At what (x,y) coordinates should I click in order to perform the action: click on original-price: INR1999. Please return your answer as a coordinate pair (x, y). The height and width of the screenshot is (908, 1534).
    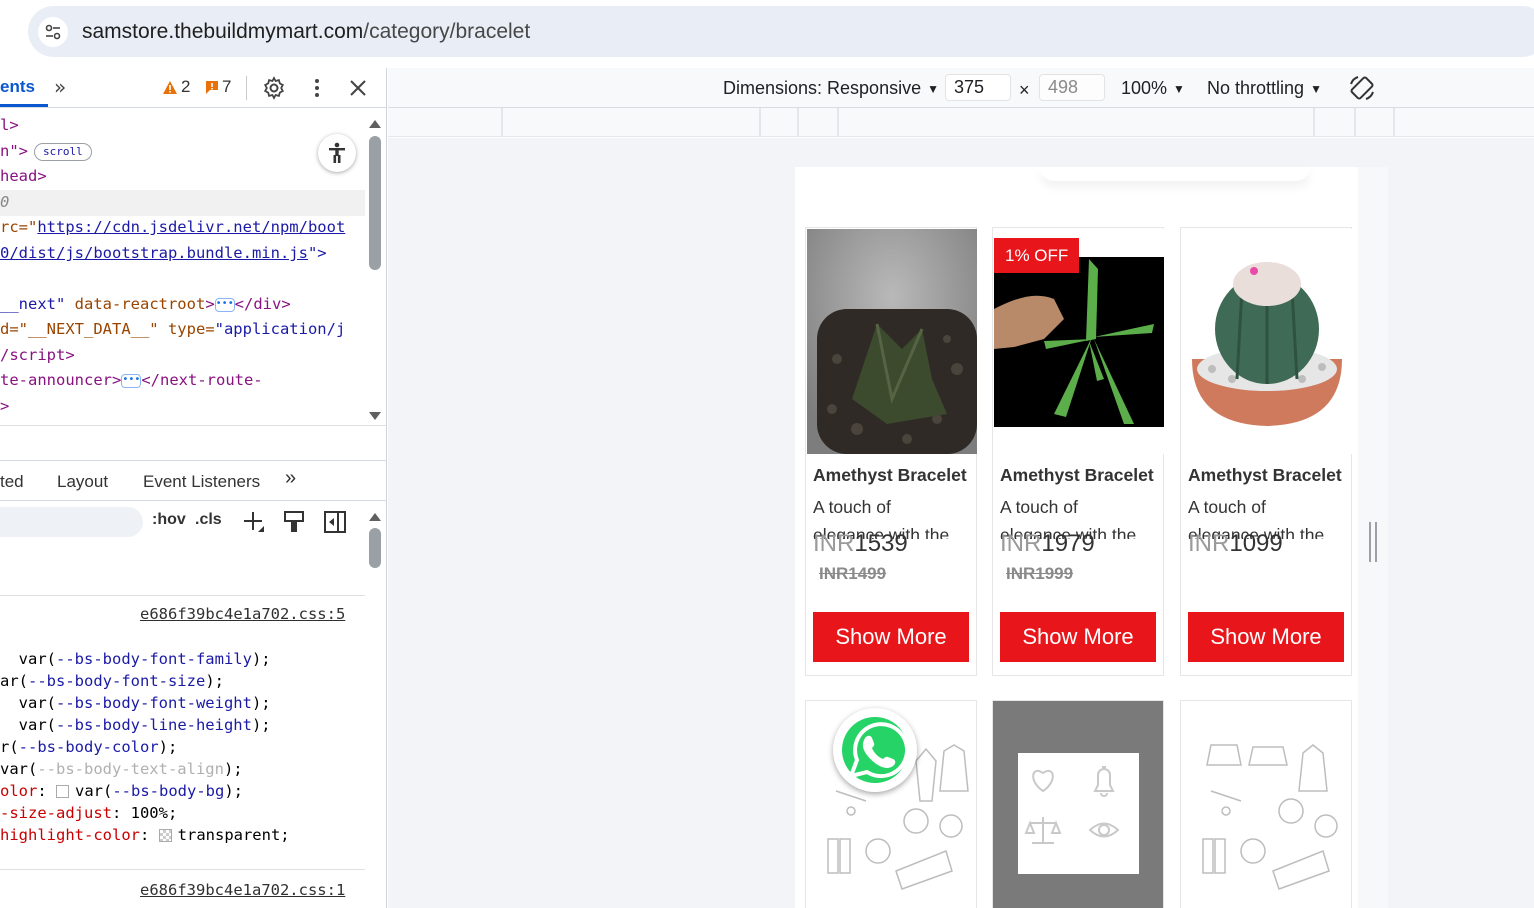
    Looking at the image, I should click on (1040, 573).